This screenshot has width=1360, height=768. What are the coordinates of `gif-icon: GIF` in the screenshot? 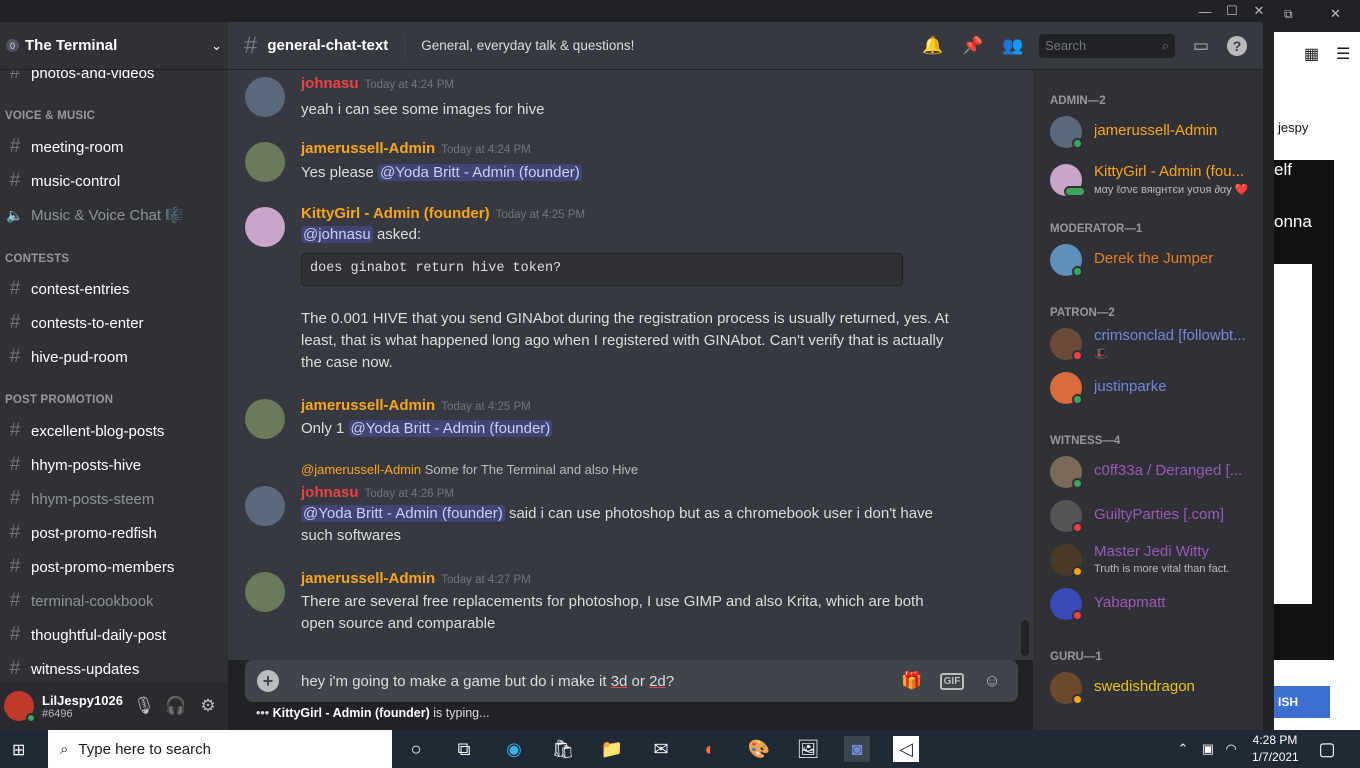 It's located at (952, 681).